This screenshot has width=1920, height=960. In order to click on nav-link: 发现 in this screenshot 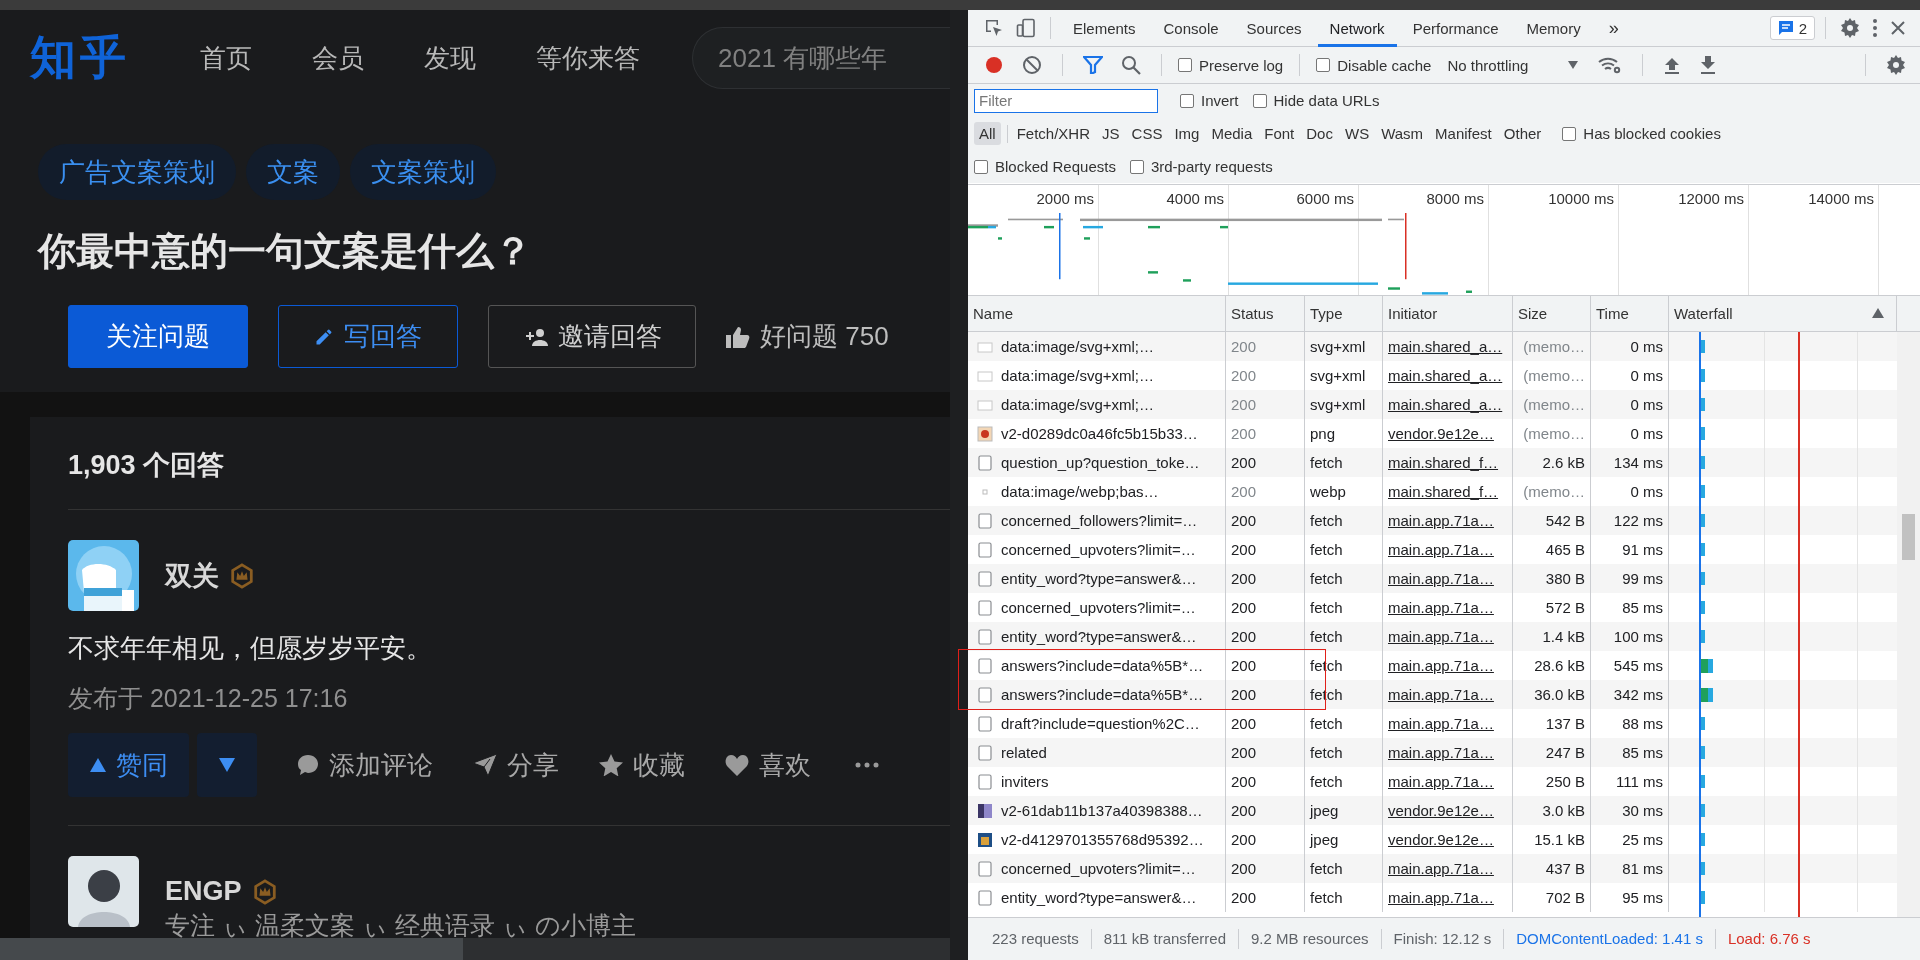, I will do `click(450, 58)`.